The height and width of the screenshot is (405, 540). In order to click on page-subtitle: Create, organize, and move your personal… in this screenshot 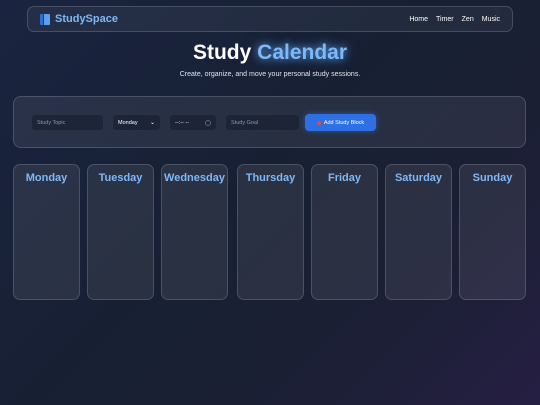, I will do `click(270, 74)`.